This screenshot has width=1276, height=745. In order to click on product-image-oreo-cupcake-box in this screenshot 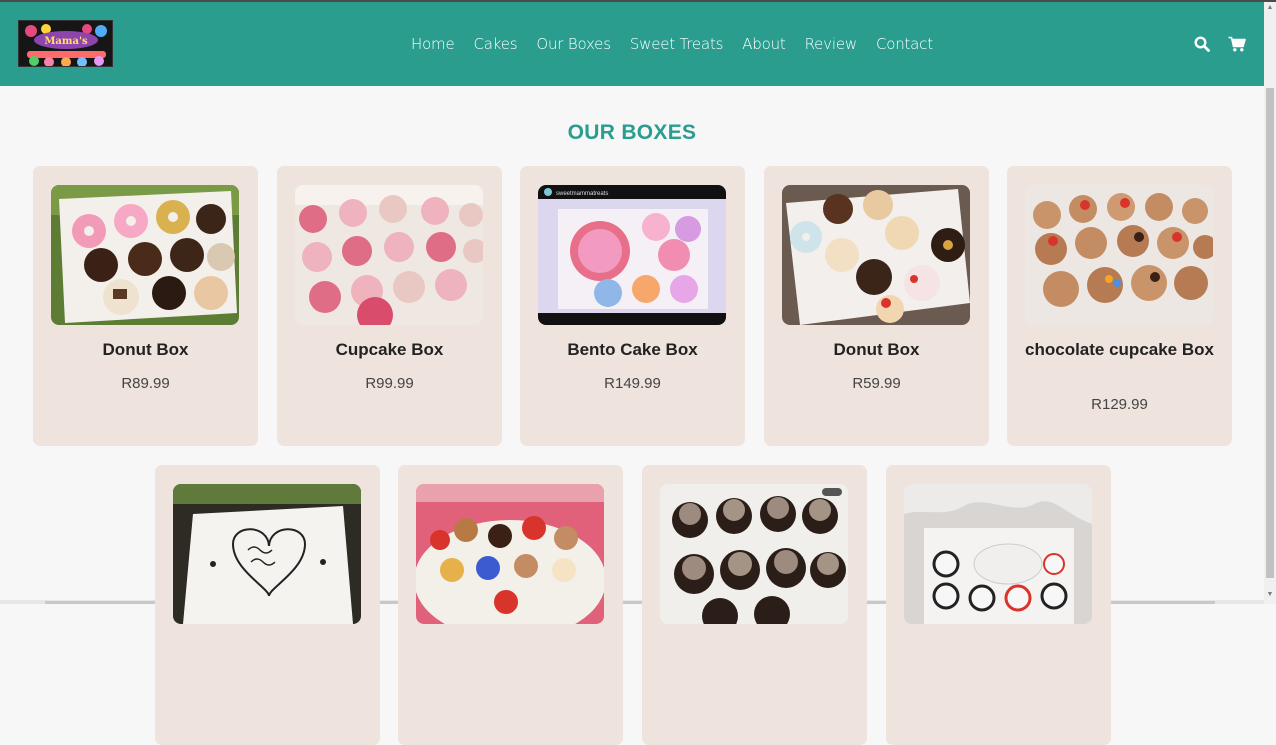, I will do `click(754, 554)`.